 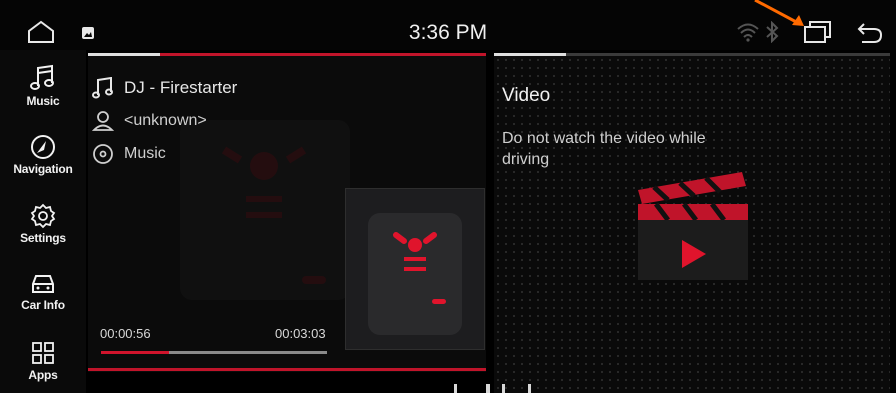 What do you see at coordinates (135, 352) in the screenshot?
I see `progress-fill` at bounding box center [135, 352].